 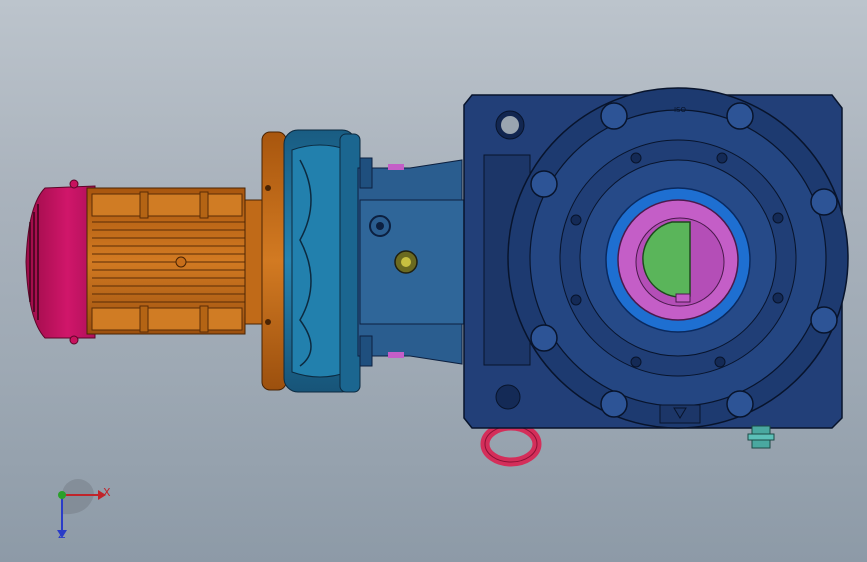 I want to click on y-axis-dot, so click(x=62, y=495).